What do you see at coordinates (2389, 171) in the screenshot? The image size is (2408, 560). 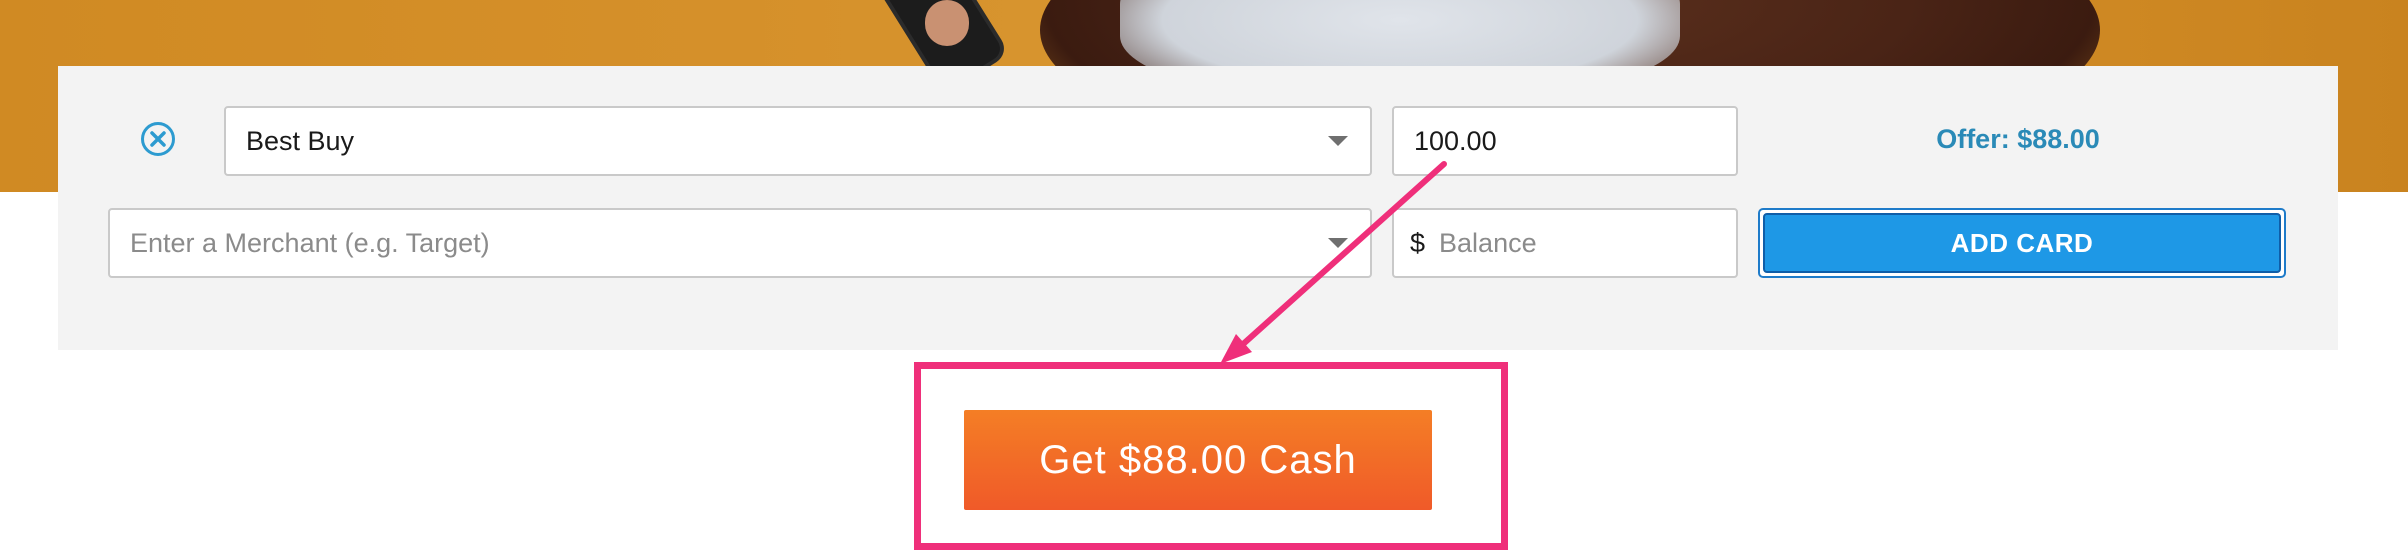 I see `hero-hair-curl` at bounding box center [2389, 171].